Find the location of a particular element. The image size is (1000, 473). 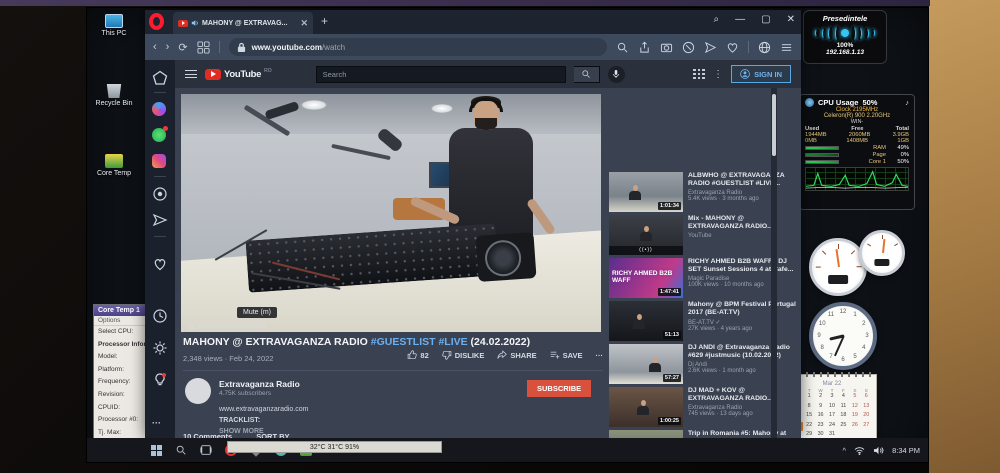

reload-button: ⟳ is located at coordinates (182, 47).